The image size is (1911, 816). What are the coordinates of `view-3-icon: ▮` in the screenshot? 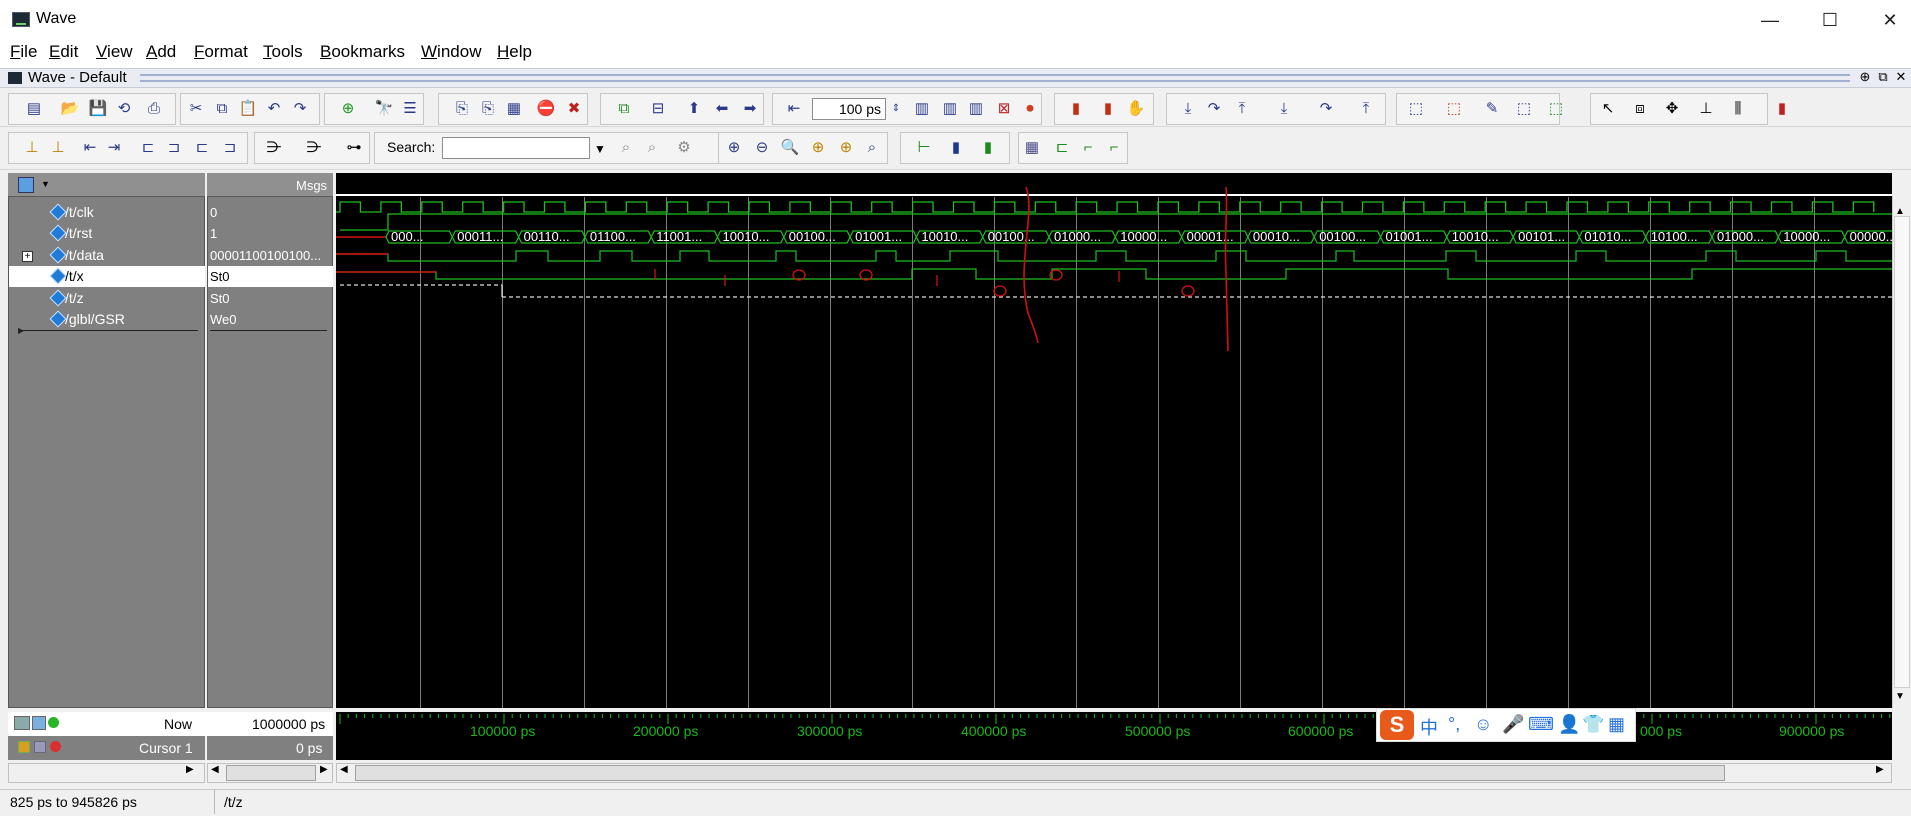 It's located at (988, 148).